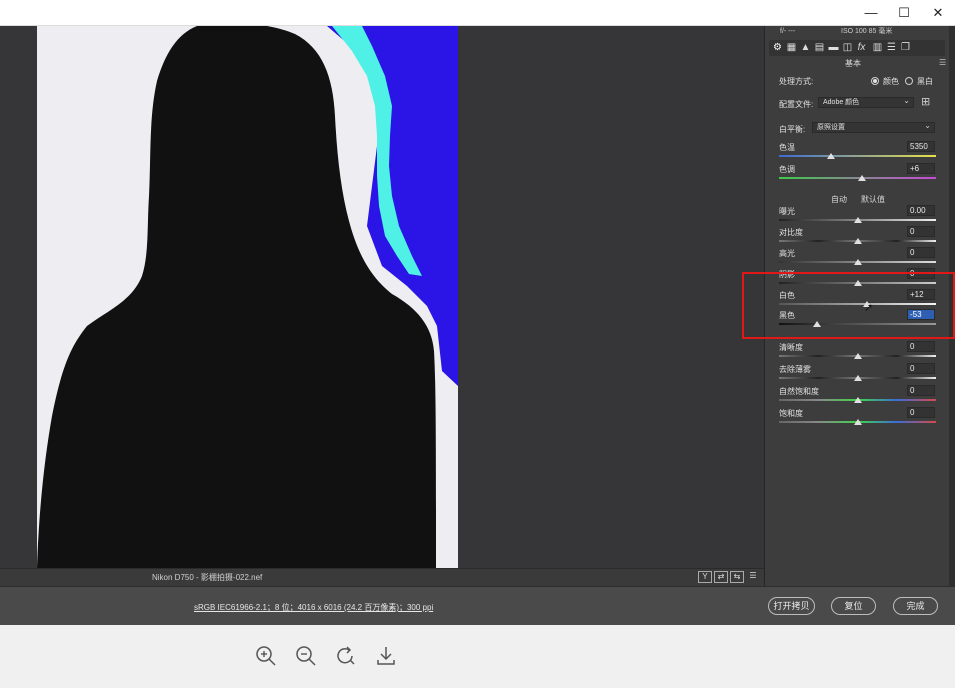 Image resolution: width=955 pixels, height=688 pixels. Describe the element at coordinates (891, 47) in the screenshot. I see `presets-tab-icon: ☰` at that location.